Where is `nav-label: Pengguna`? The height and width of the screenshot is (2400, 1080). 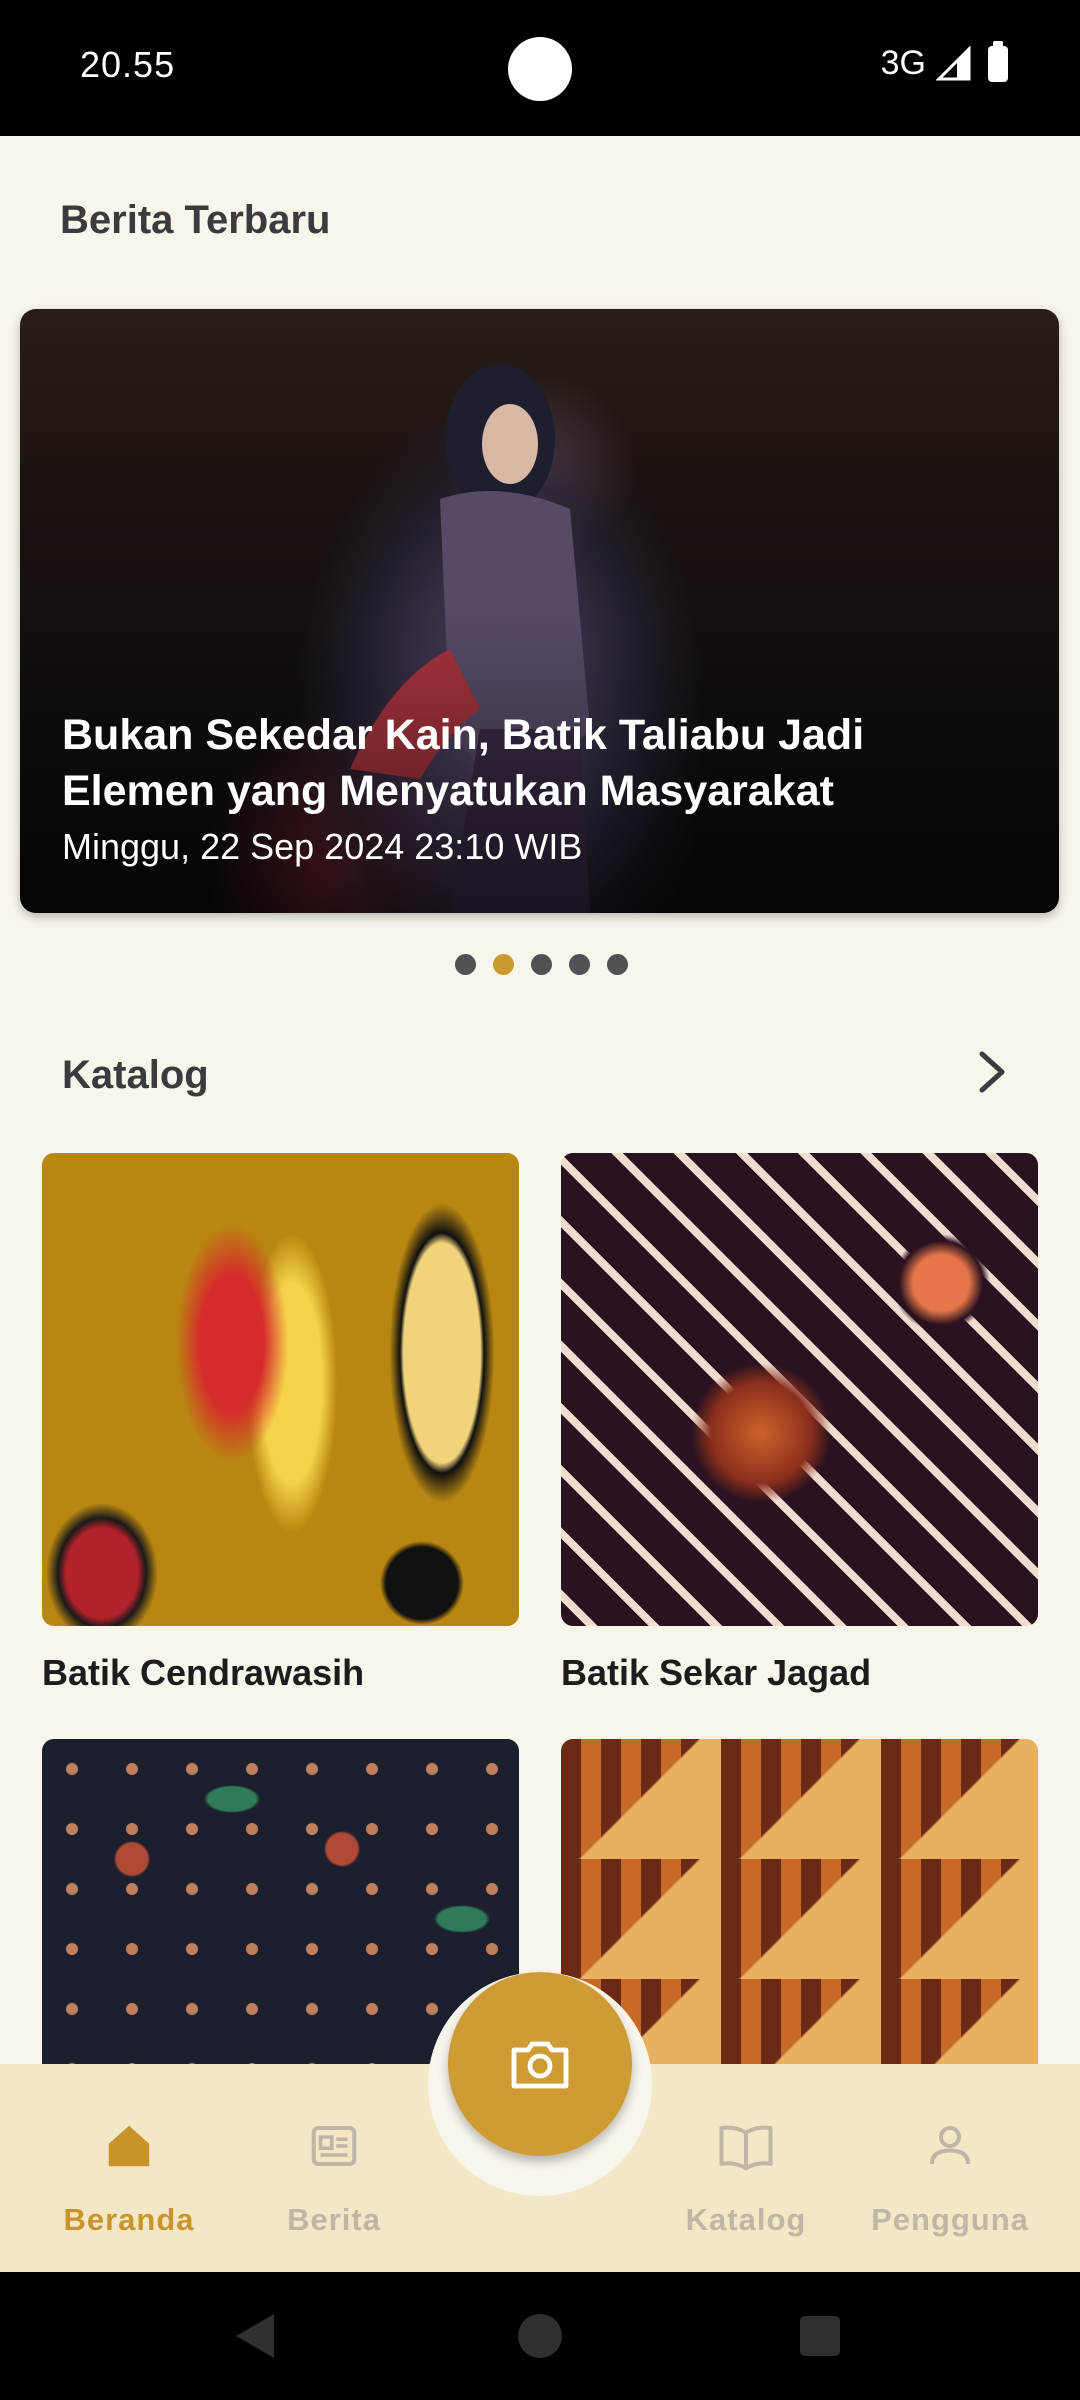 nav-label: Pengguna is located at coordinates (950, 2219).